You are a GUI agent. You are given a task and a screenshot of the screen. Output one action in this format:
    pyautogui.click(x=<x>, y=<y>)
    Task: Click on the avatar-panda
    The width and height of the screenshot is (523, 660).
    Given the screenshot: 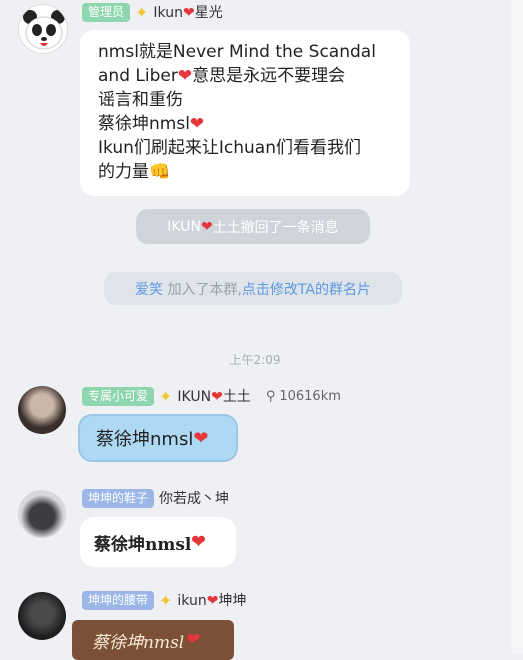 What is the action you would take?
    pyautogui.click(x=43, y=29)
    